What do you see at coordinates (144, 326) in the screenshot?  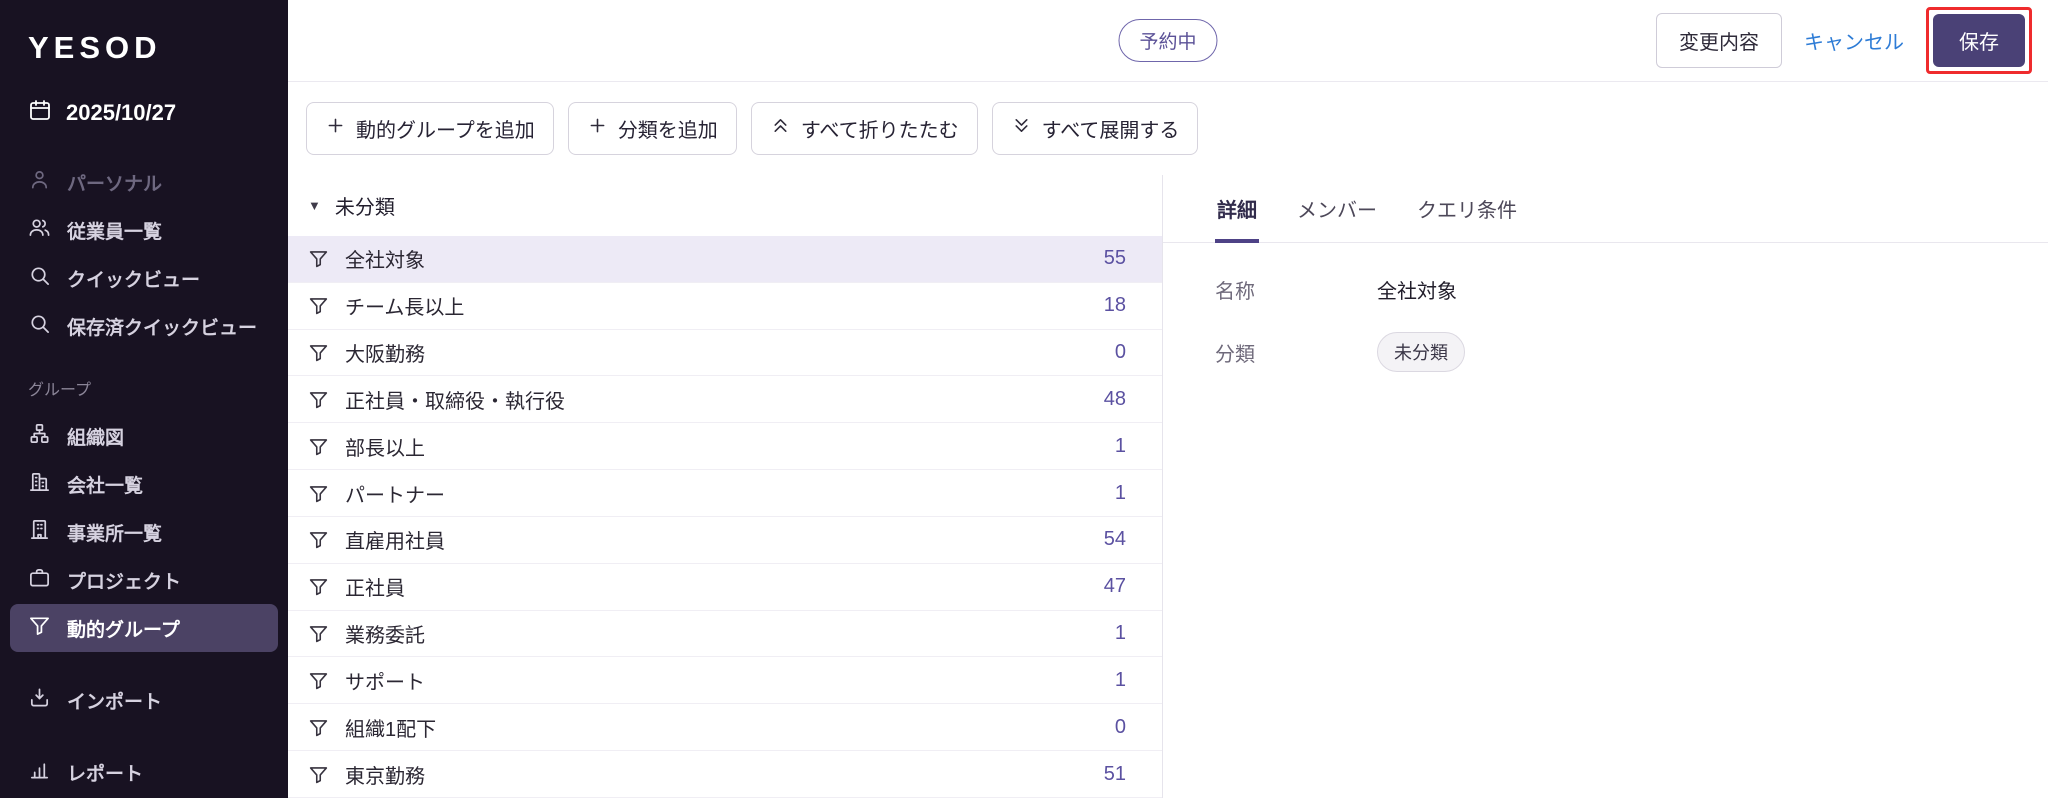 I see `sidebar-item-saved-quickview: 保存済クイックビュー` at bounding box center [144, 326].